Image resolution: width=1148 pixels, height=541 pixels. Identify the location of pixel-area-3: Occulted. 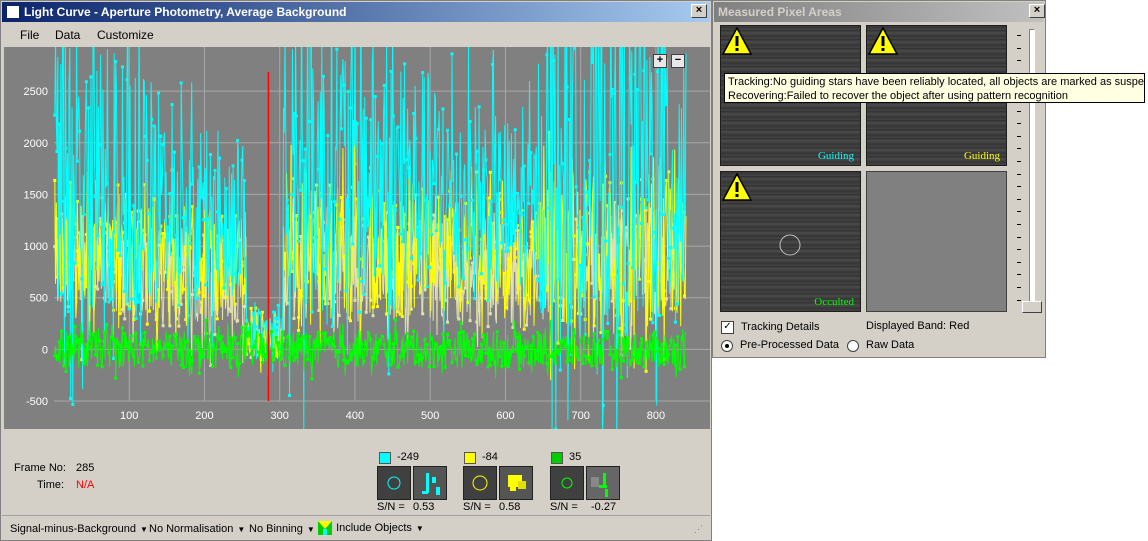
(790, 241).